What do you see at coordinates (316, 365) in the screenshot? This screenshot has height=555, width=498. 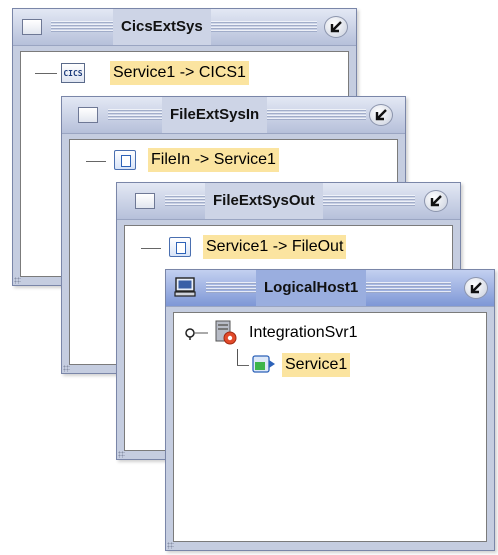 I see `tree-node-service1: Service1` at bounding box center [316, 365].